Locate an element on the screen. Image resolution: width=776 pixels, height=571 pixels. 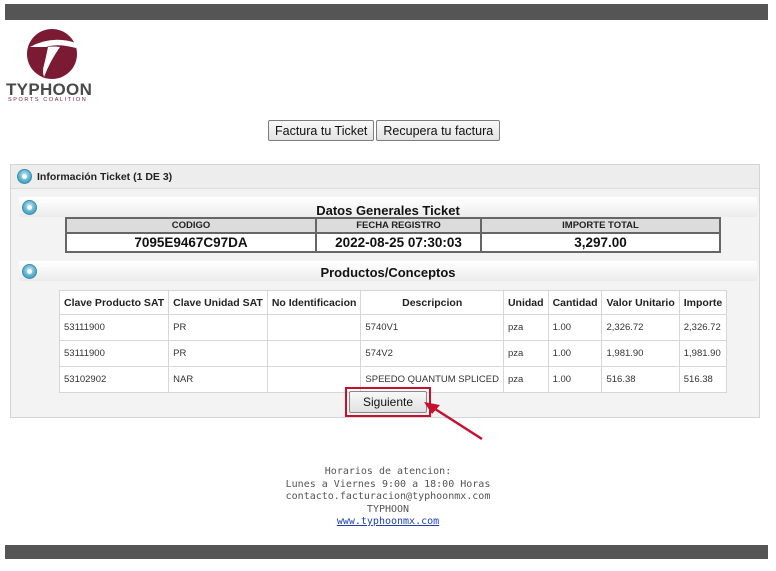
total-amount: 3,297.00 is located at coordinates (600, 242).